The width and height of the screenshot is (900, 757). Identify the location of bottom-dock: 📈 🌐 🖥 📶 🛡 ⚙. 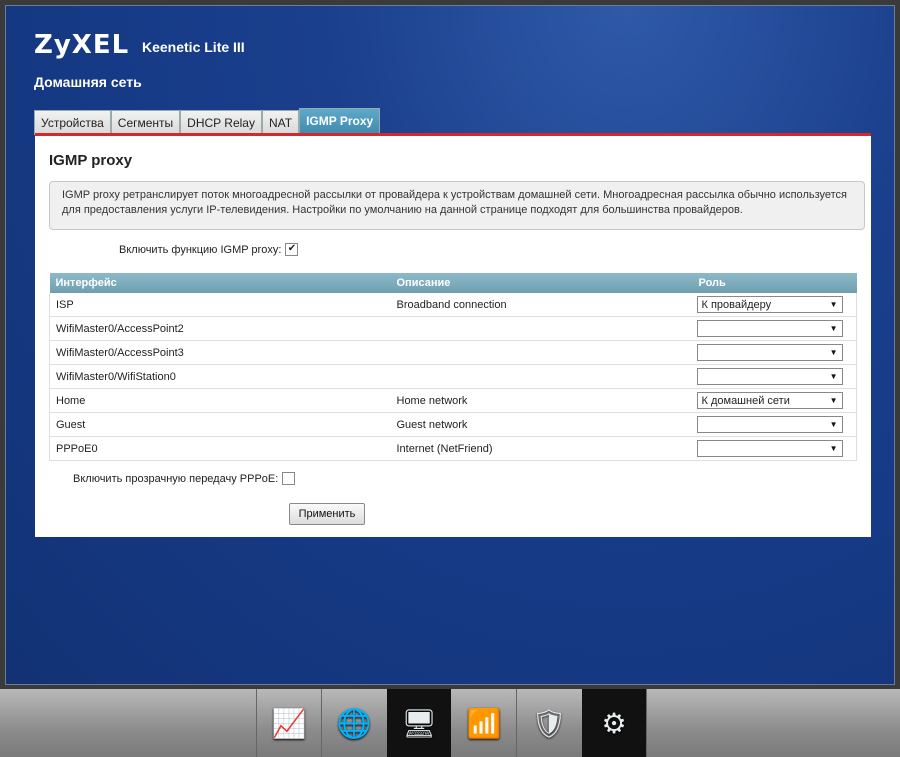
(450, 723).